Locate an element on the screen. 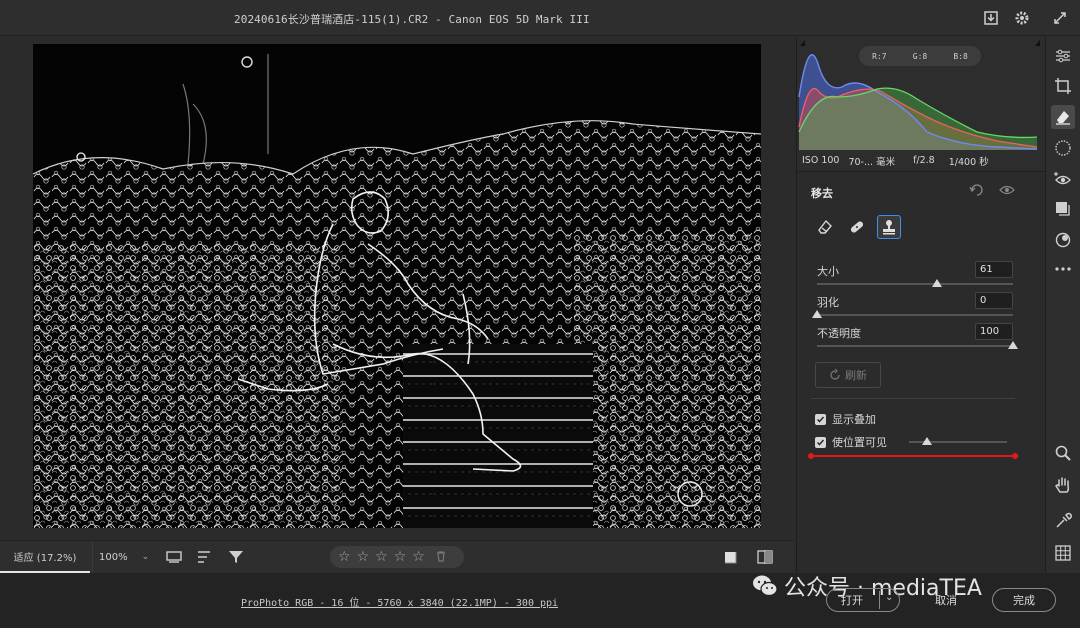 This screenshot has width=1080, height=628. rating-stars: ☆ ☆ ☆ ☆ ☆ is located at coordinates (397, 557).